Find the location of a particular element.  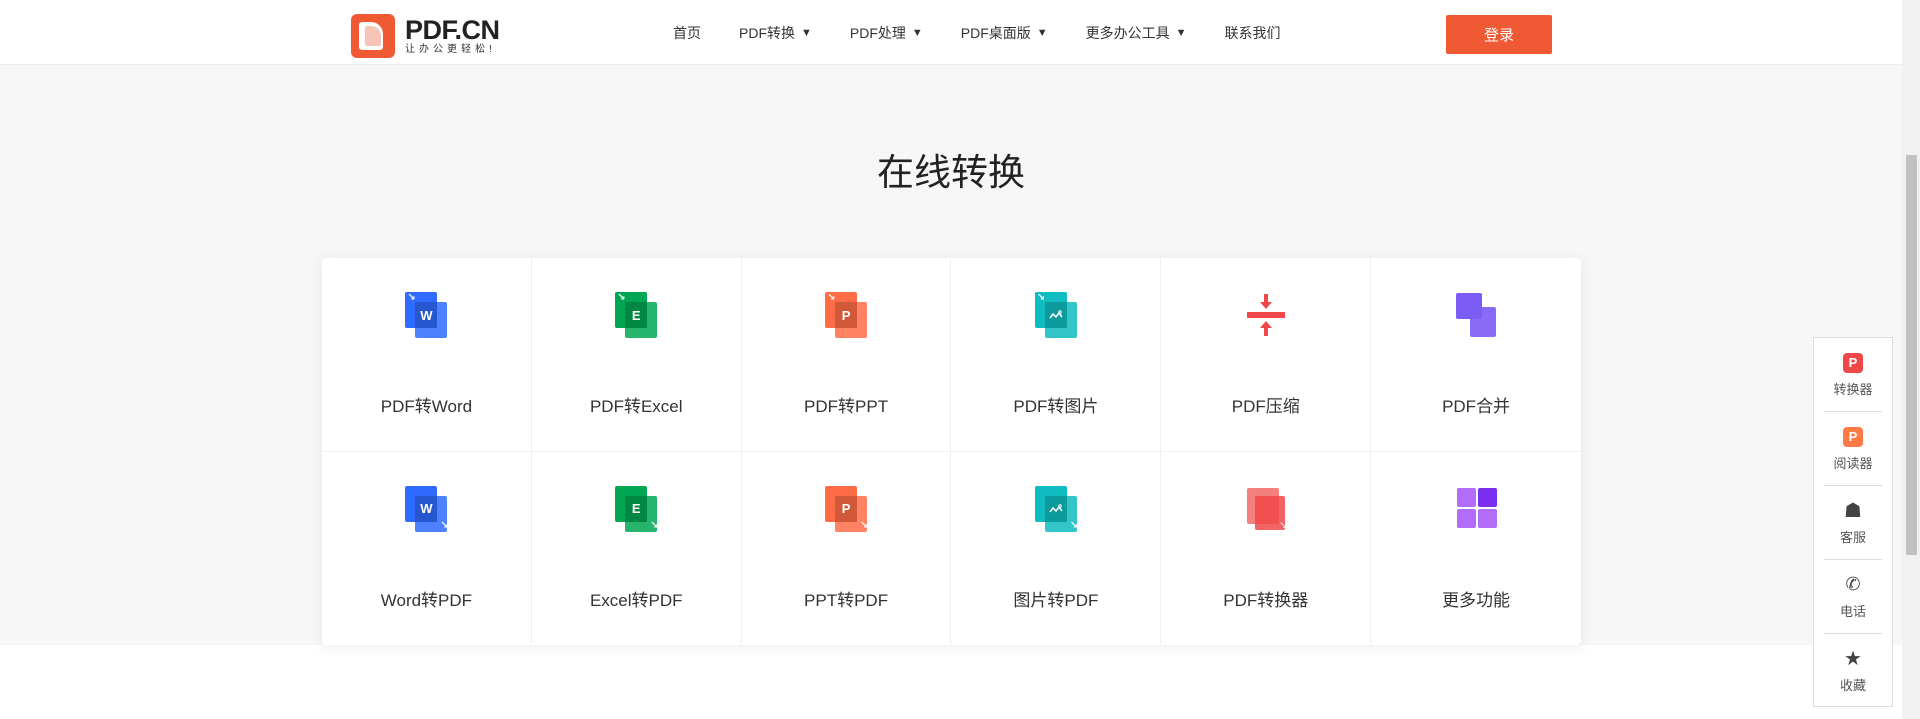

sidebar-item: P 转换器 is located at coordinates (1853, 375).